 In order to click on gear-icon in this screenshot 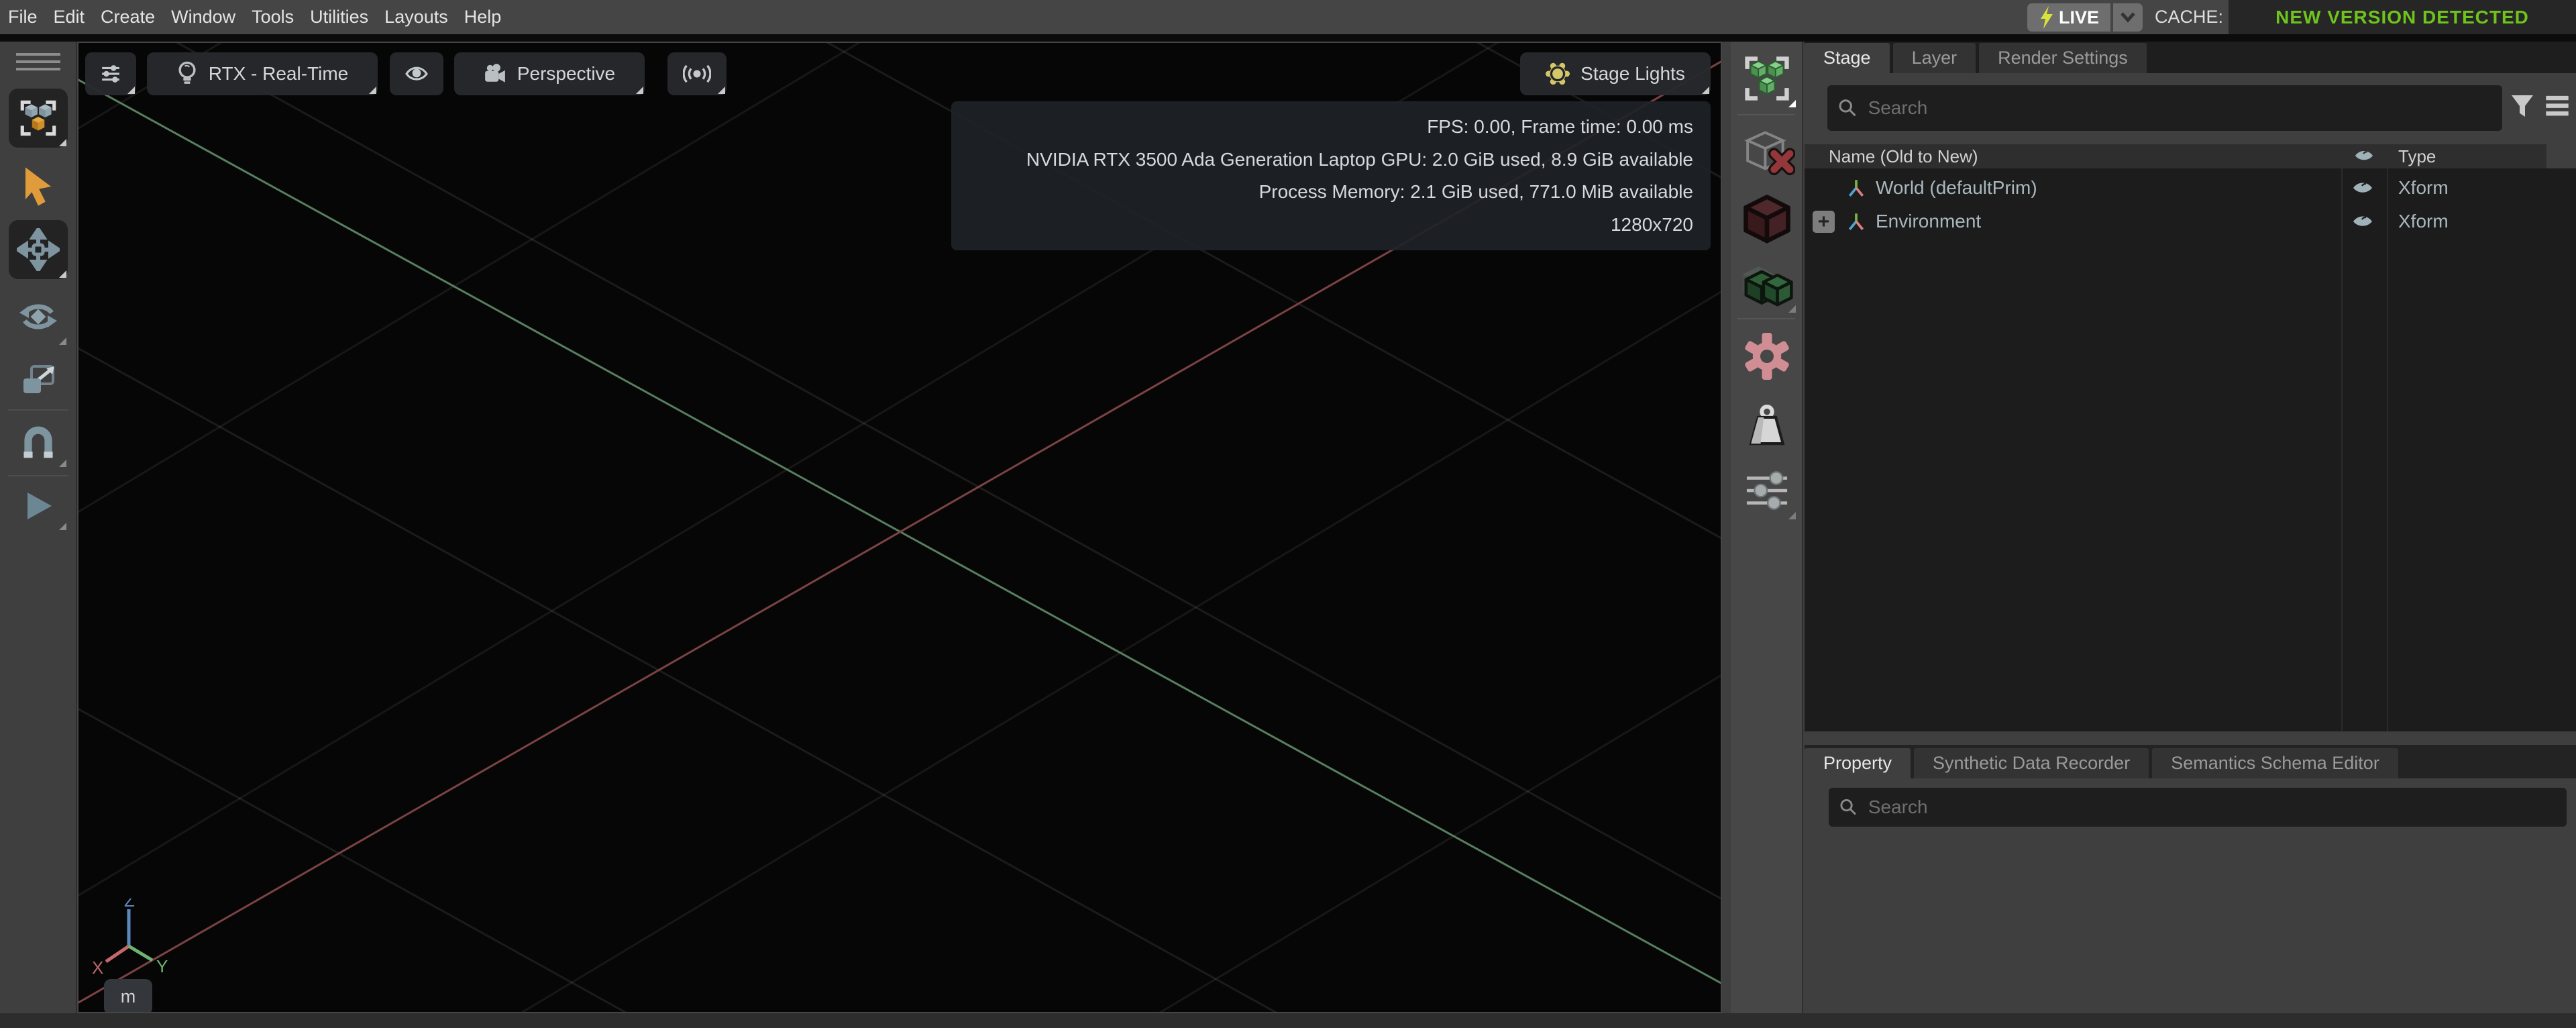, I will do `click(1767, 357)`.